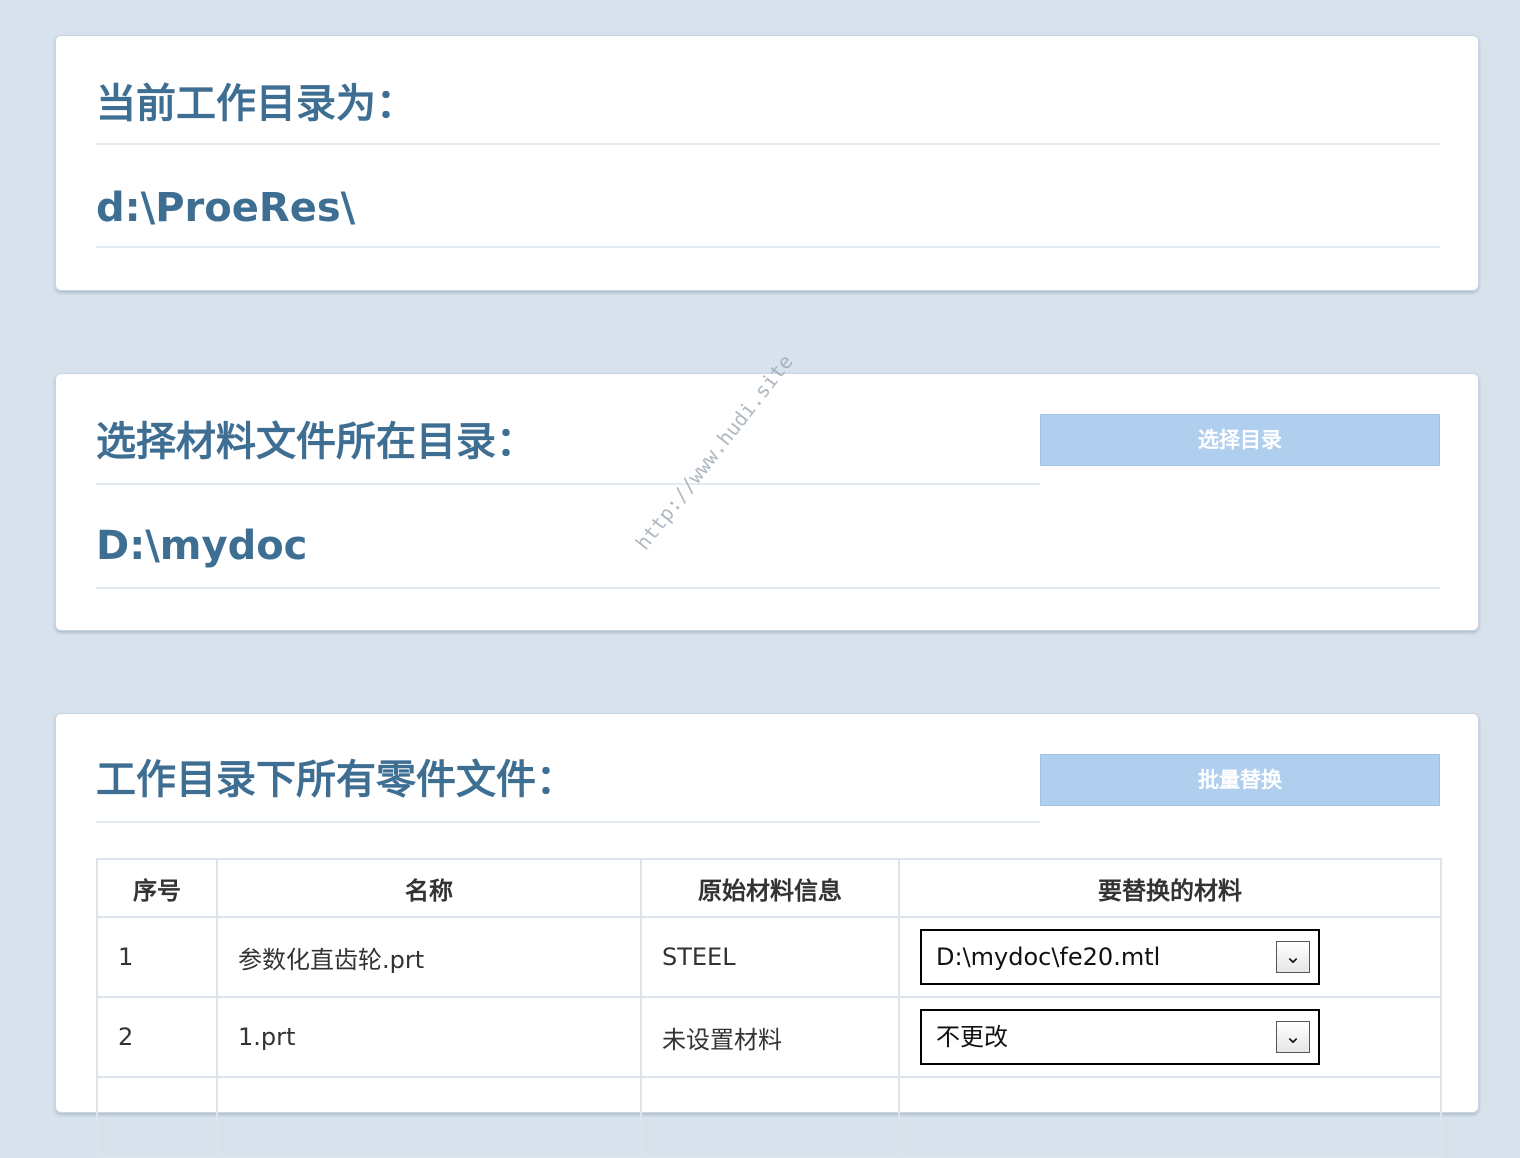 This screenshot has height=1158, width=1520. I want to click on workdir-path: d:\ProeRes\, so click(226, 208).